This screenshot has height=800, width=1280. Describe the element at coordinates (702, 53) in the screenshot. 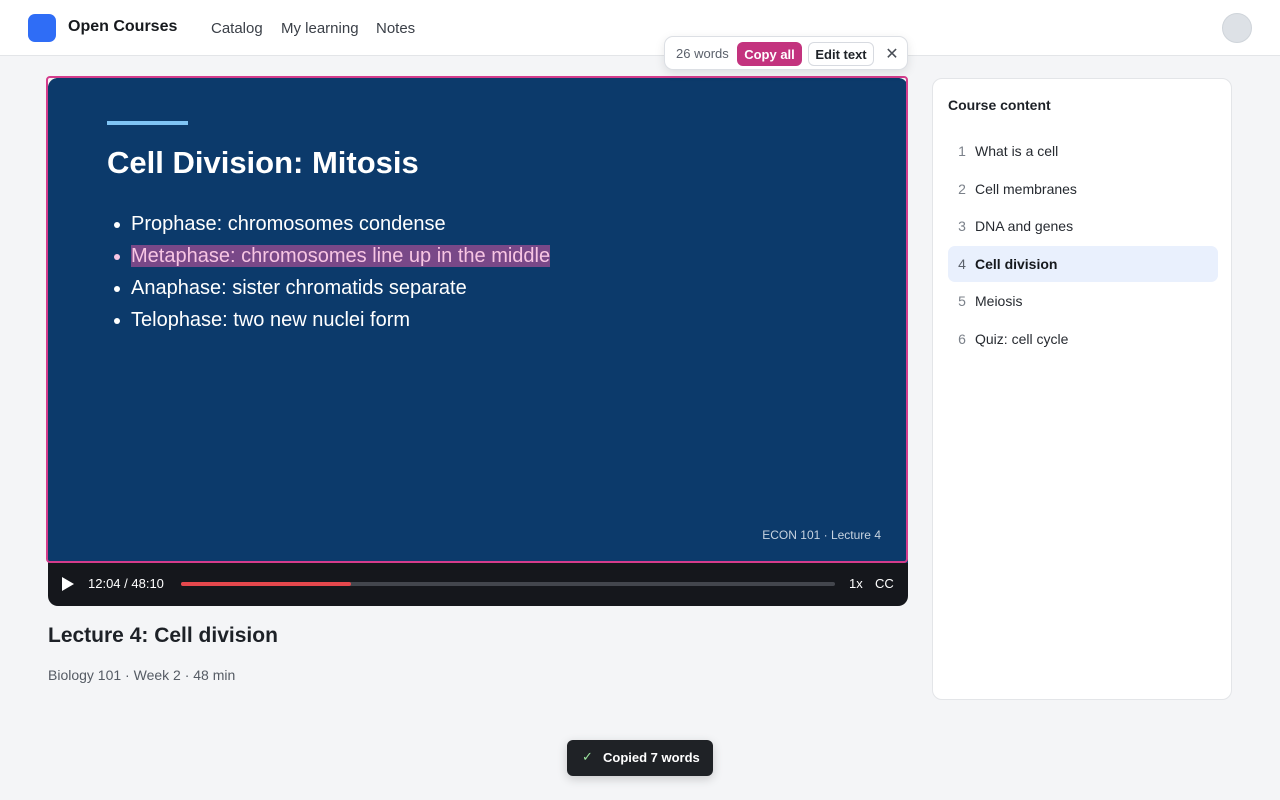

I see `word-count: 26 words` at that location.